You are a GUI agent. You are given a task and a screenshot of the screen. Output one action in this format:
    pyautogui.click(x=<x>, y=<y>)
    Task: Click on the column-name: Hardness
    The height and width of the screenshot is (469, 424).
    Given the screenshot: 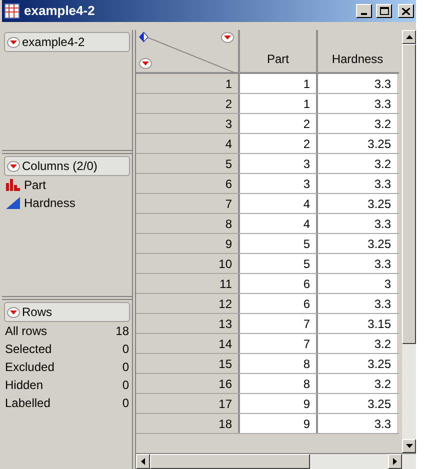 What is the action you would take?
    pyautogui.click(x=50, y=203)
    